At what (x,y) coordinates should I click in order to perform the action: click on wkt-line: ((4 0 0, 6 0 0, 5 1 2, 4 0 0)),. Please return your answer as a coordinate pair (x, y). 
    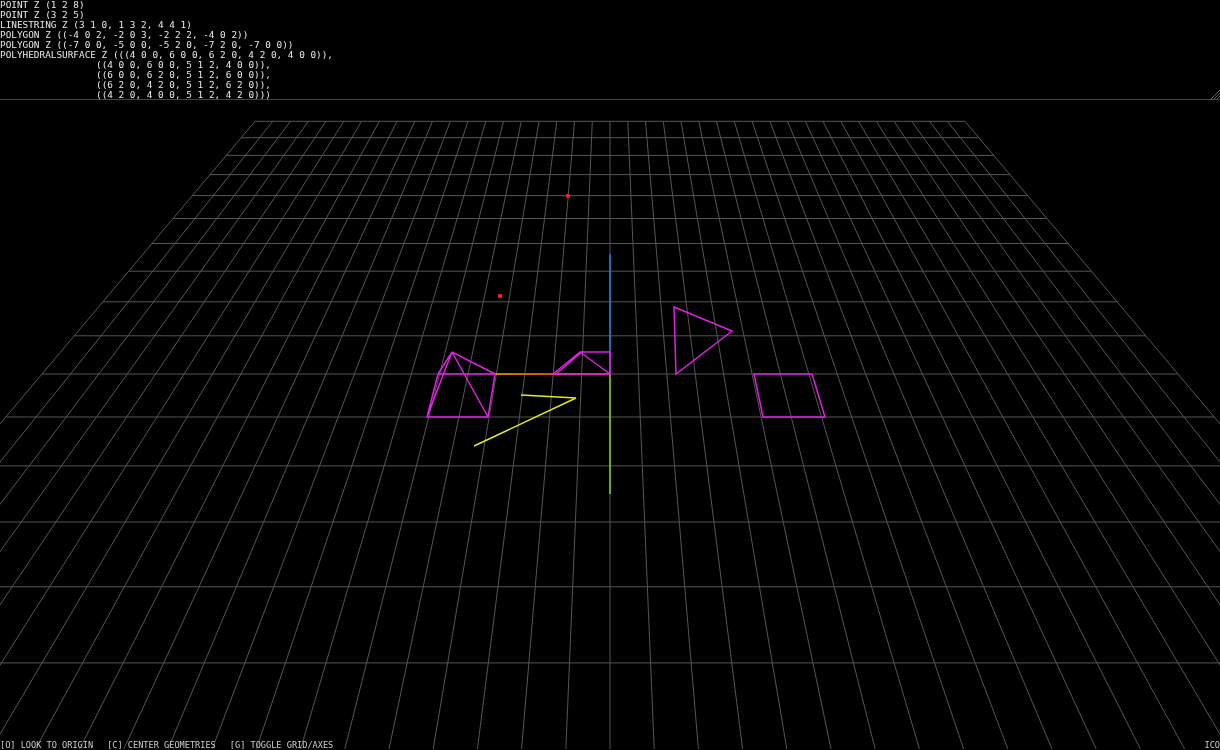
    Looking at the image, I should click on (183, 65).